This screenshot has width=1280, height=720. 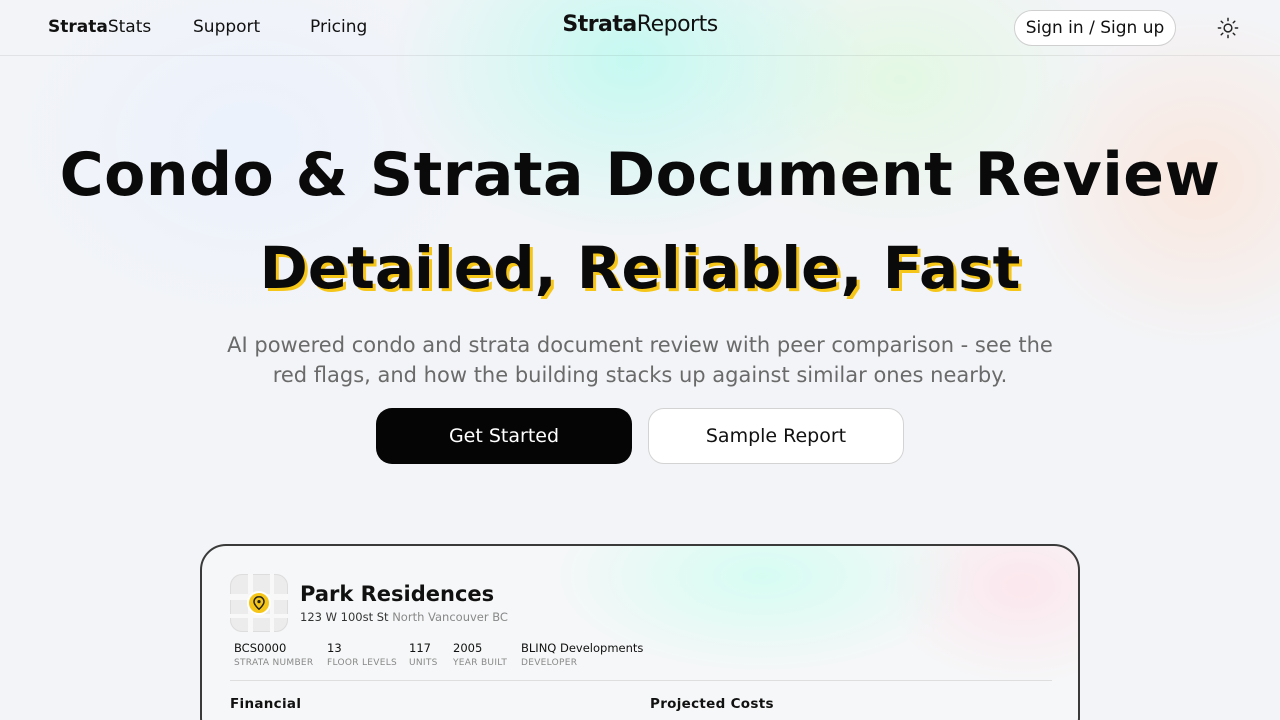 I want to click on stat-floor-levels: 13 FLOOR LEVELS, so click(x=362, y=654).